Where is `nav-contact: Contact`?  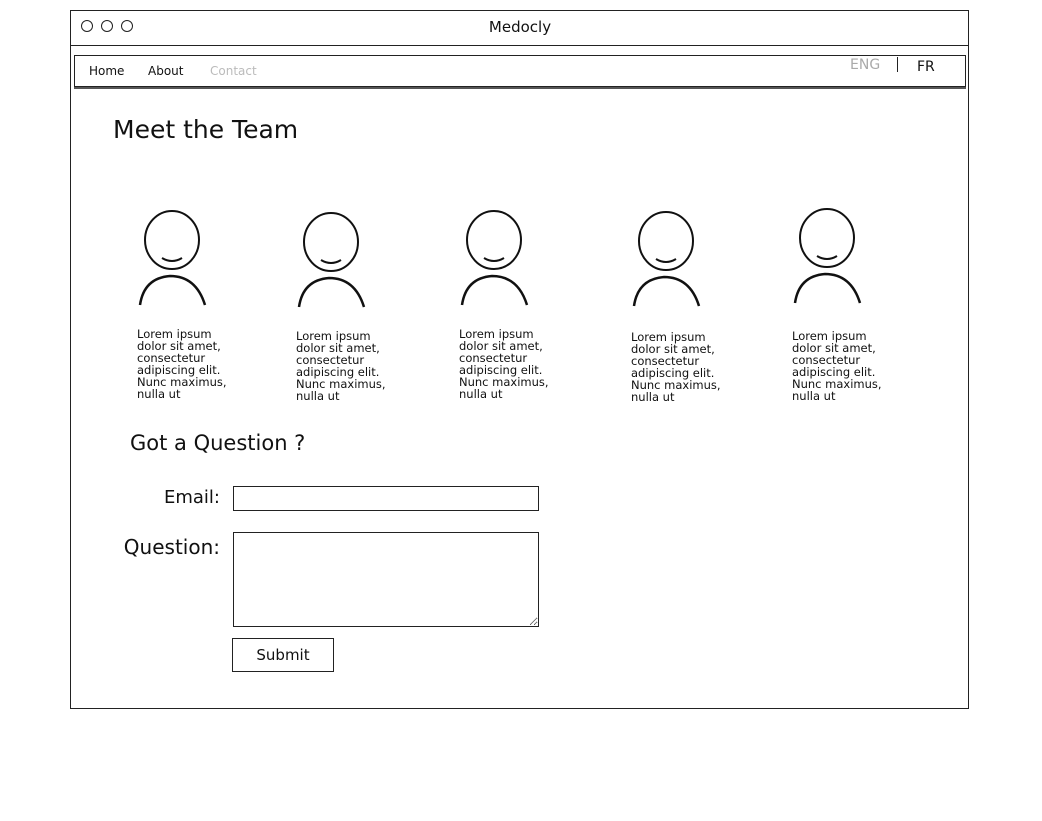
nav-contact: Contact is located at coordinates (233, 71).